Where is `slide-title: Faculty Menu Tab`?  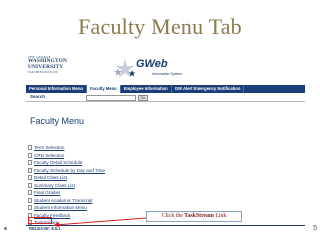 slide-title: Faculty Menu Tab is located at coordinates (160, 26).